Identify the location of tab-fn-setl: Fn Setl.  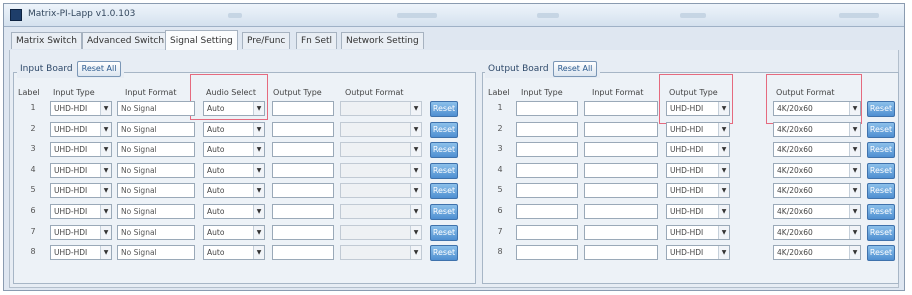
(317, 40).